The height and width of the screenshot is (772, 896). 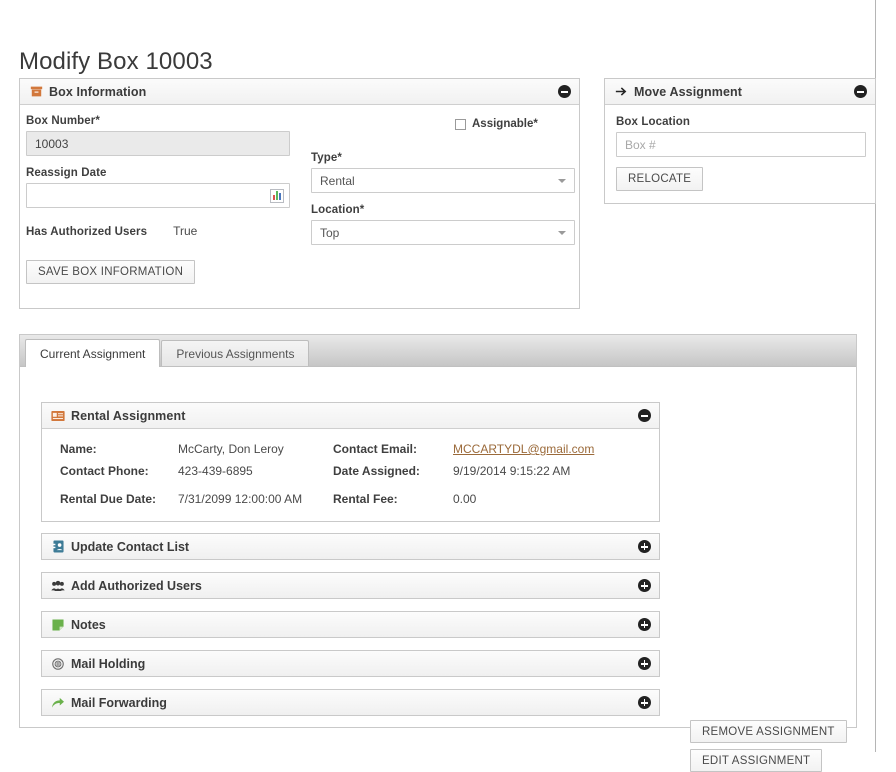 What do you see at coordinates (277, 195) in the screenshot?
I see `calendar-icon` at bounding box center [277, 195].